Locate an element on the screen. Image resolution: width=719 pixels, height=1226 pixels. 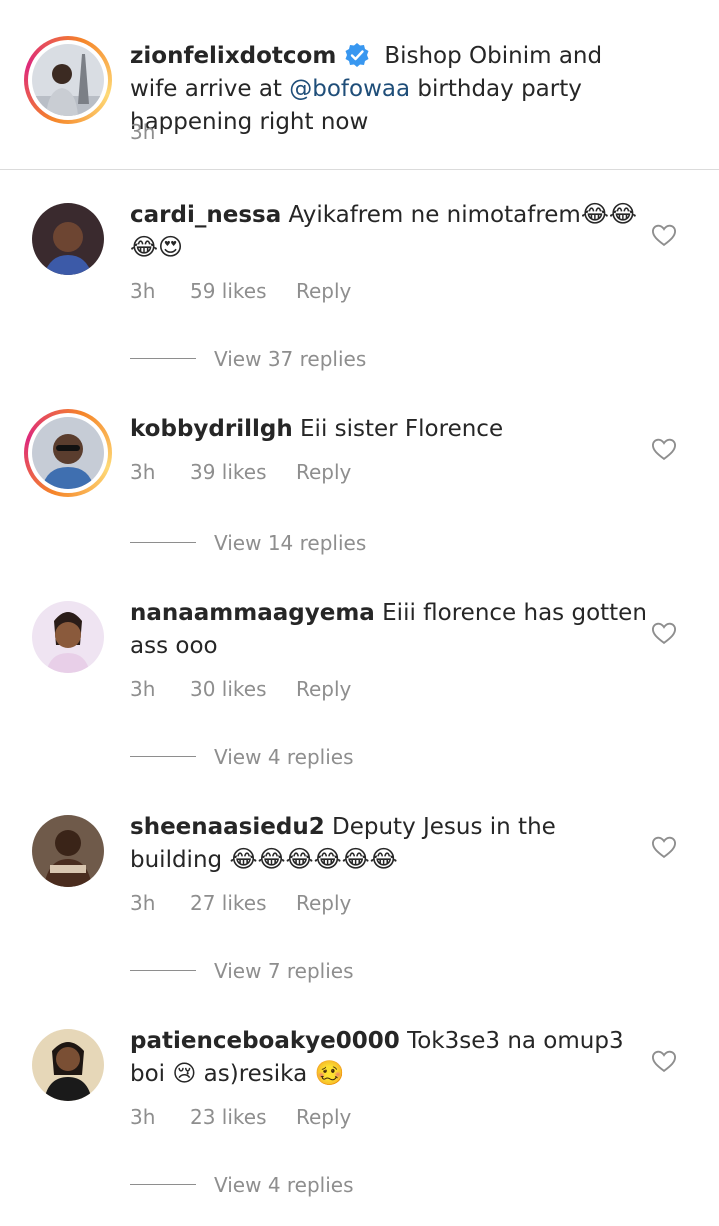
comment-likes: 23 likes is located at coordinates (228, 1117).